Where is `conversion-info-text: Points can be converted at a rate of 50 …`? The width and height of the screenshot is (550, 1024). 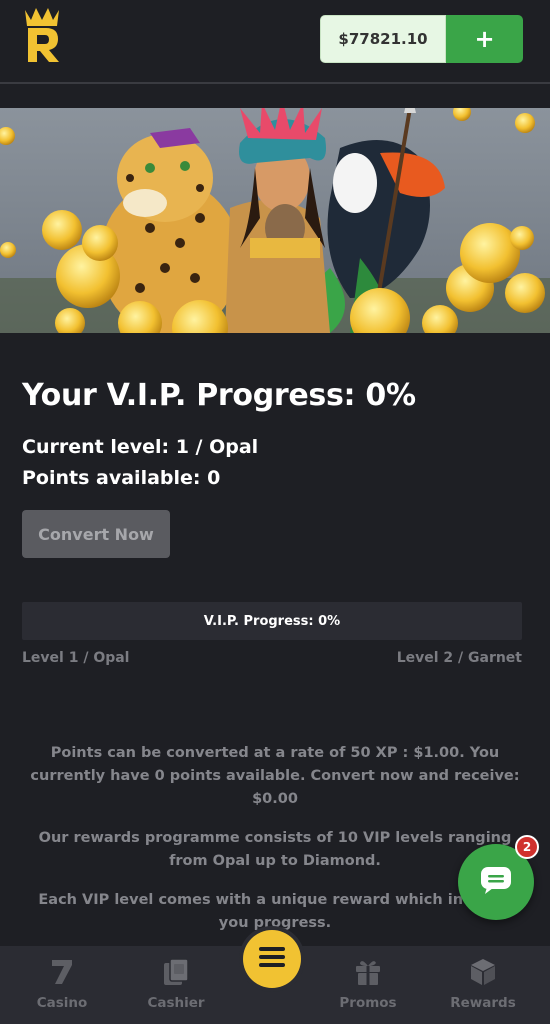 conversion-info-text: Points can be converted at a rate of 50 … is located at coordinates (275, 776).